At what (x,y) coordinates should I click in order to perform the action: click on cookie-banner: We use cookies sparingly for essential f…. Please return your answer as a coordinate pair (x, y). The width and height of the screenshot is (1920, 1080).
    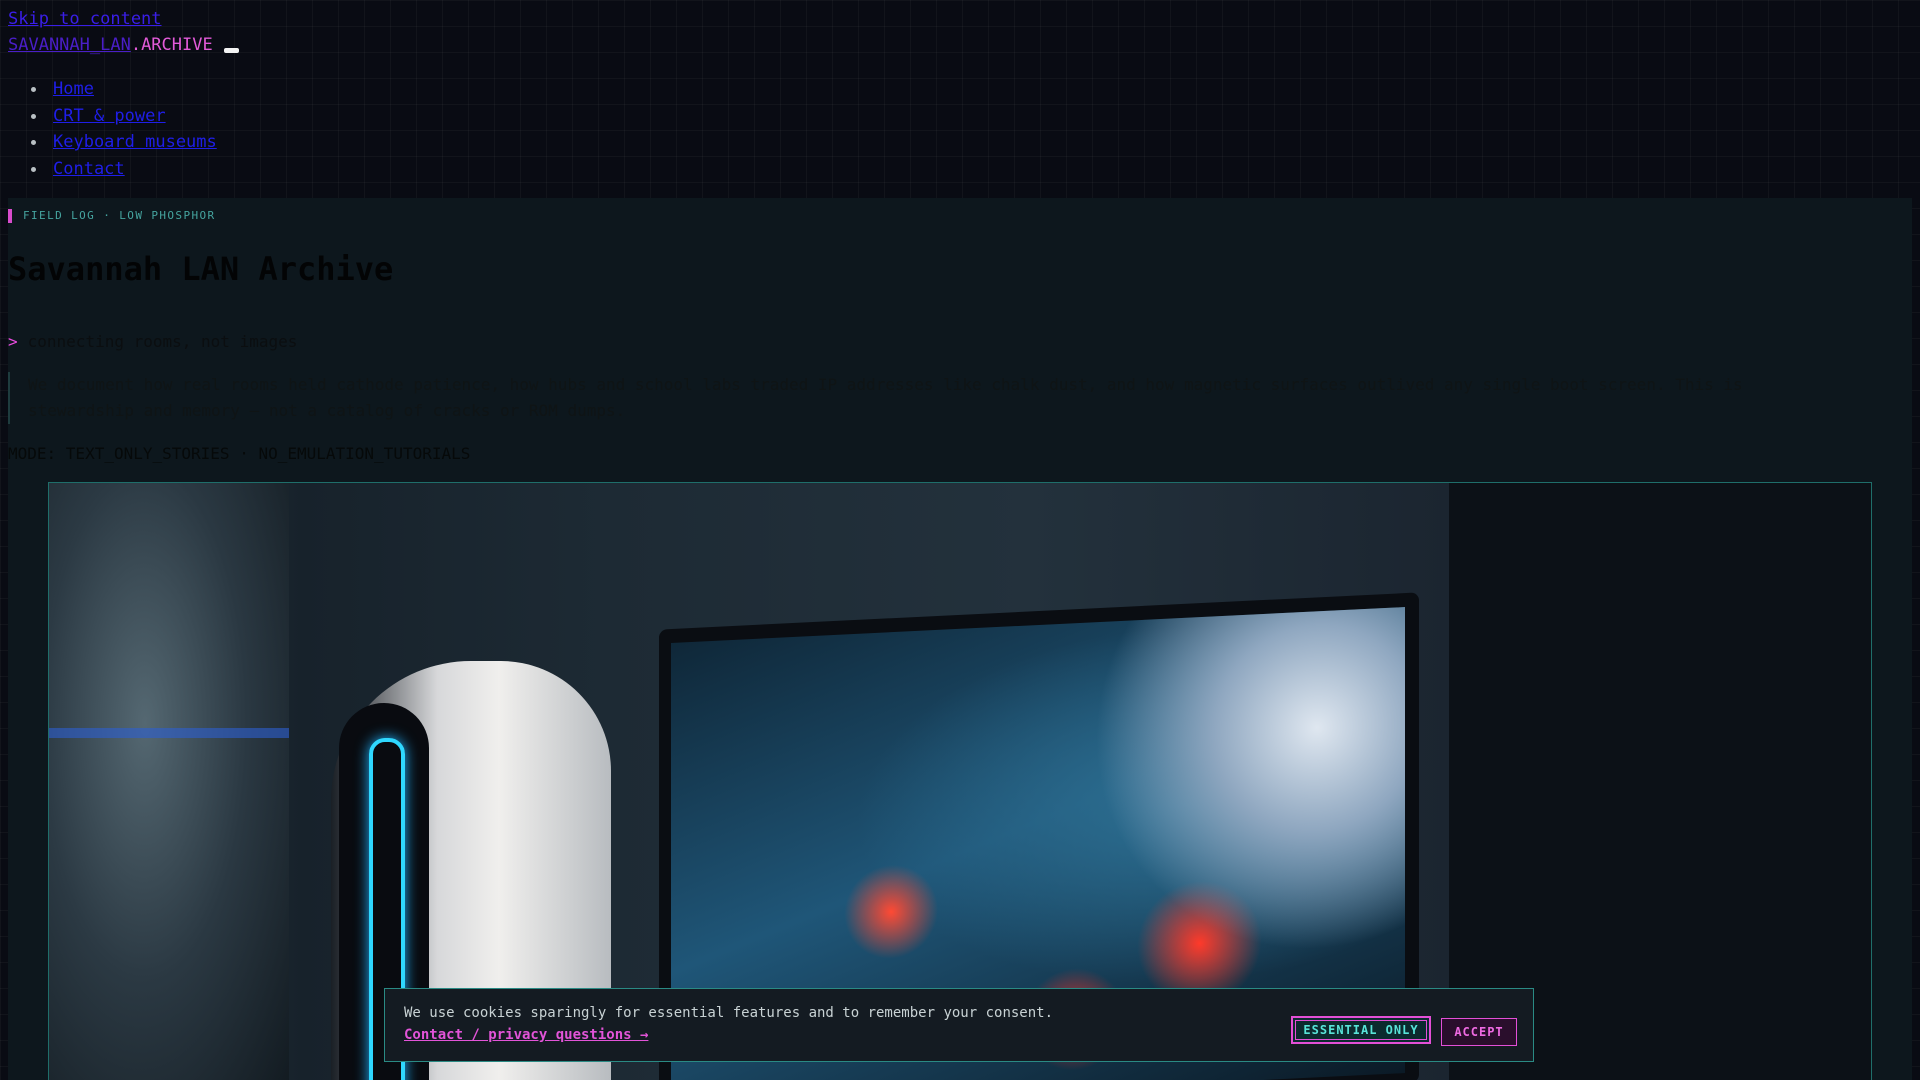
    Looking at the image, I should click on (959, 1025).